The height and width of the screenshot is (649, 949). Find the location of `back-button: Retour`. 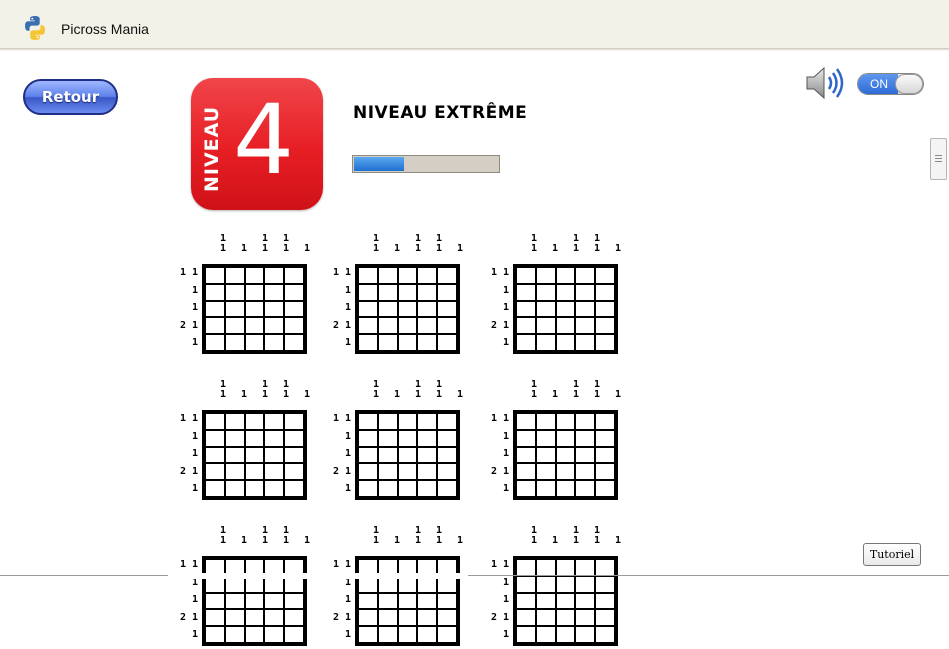

back-button: Retour is located at coordinates (70, 97).